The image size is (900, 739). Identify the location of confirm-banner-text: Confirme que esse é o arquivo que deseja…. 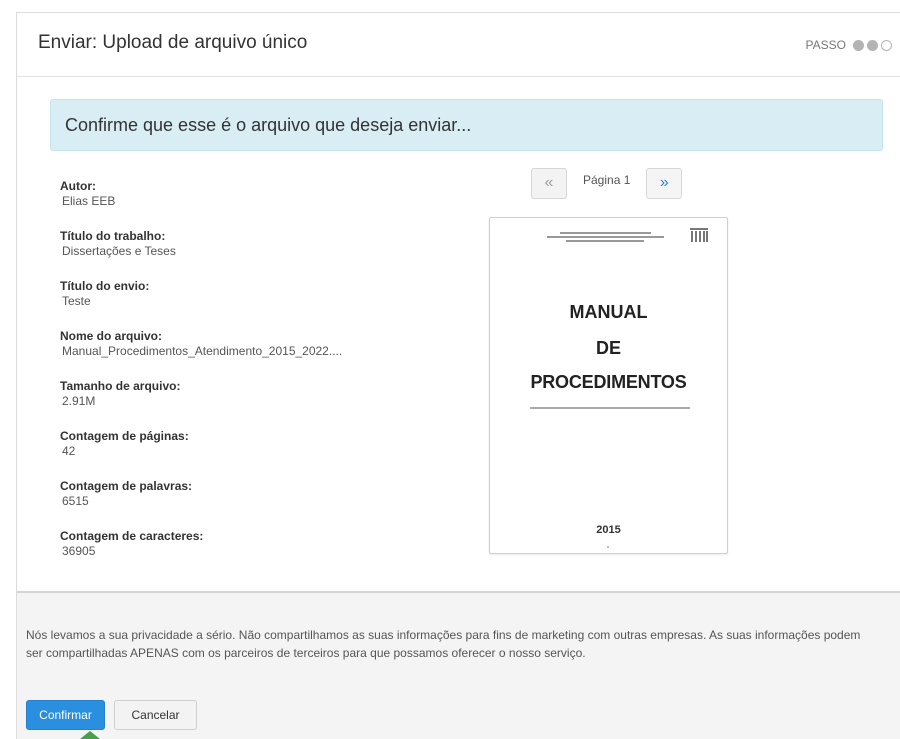
(268, 125).